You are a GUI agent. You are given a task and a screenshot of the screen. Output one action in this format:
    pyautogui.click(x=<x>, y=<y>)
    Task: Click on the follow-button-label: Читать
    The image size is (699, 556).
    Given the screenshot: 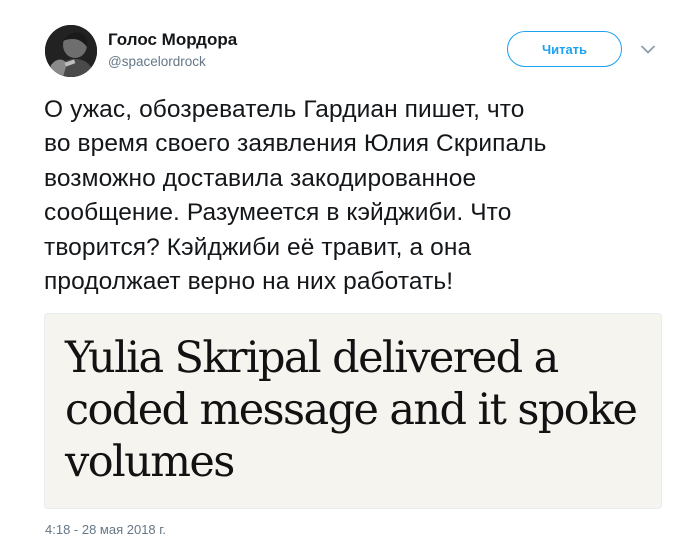 What is the action you would take?
    pyautogui.click(x=564, y=49)
    